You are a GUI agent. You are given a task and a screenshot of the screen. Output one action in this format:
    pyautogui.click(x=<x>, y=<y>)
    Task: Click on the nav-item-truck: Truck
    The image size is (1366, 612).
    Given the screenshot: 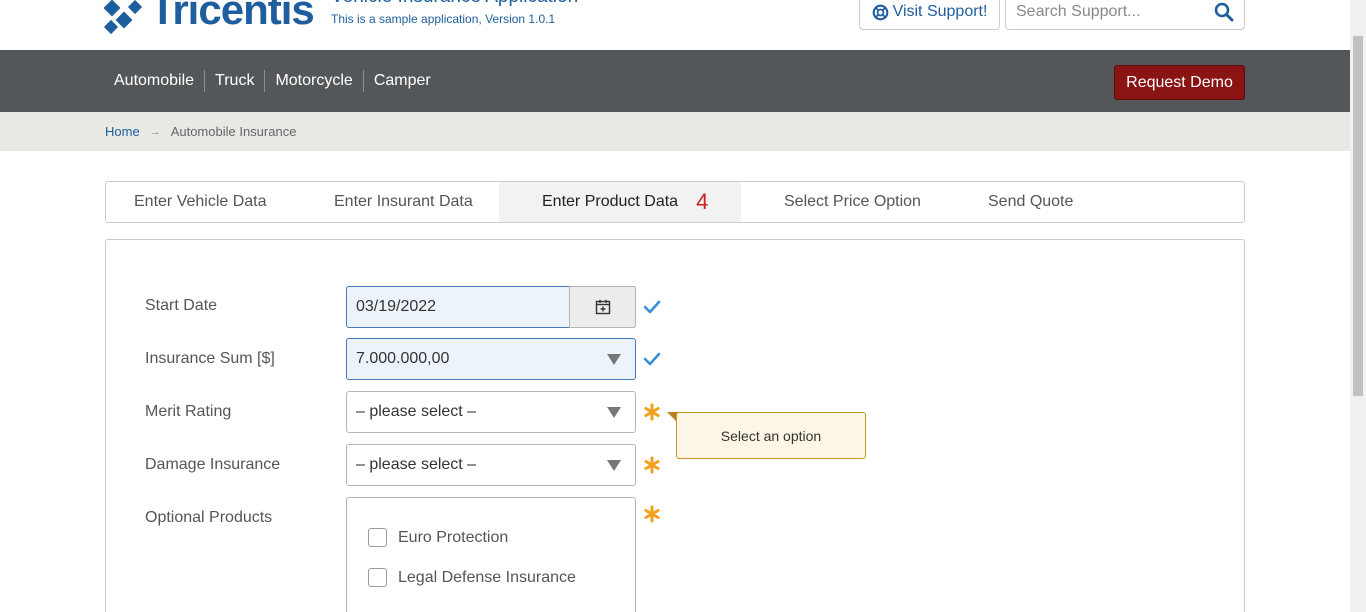 What is the action you would take?
    pyautogui.click(x=234, y=81)
    